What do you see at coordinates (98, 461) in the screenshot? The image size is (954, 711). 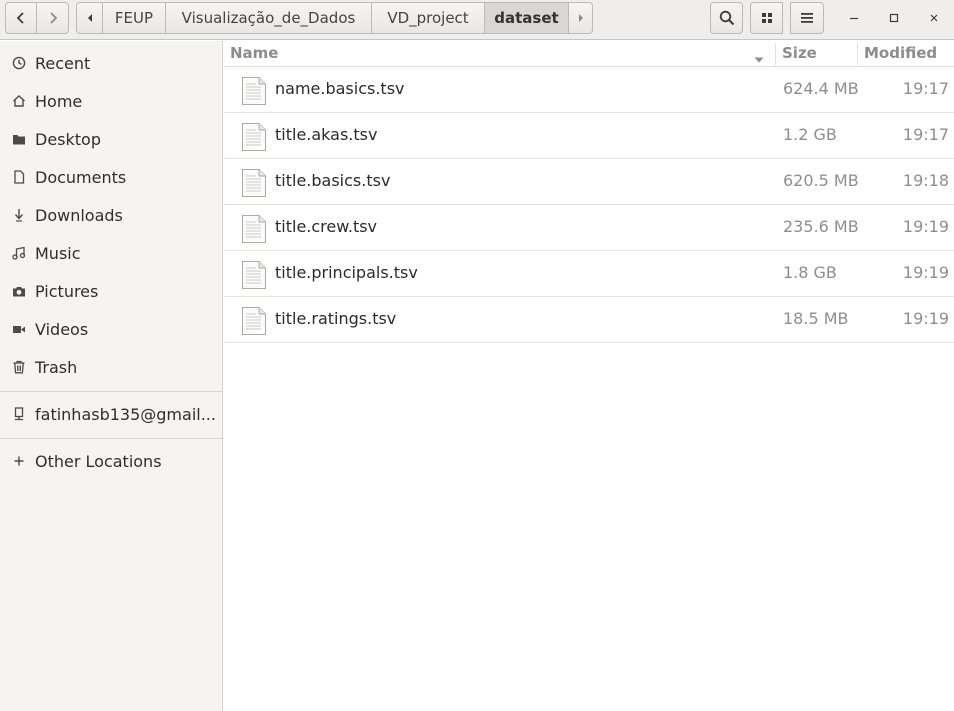 I see `sidebar-item-label: Other Locations` at bounding box center [98, 461].